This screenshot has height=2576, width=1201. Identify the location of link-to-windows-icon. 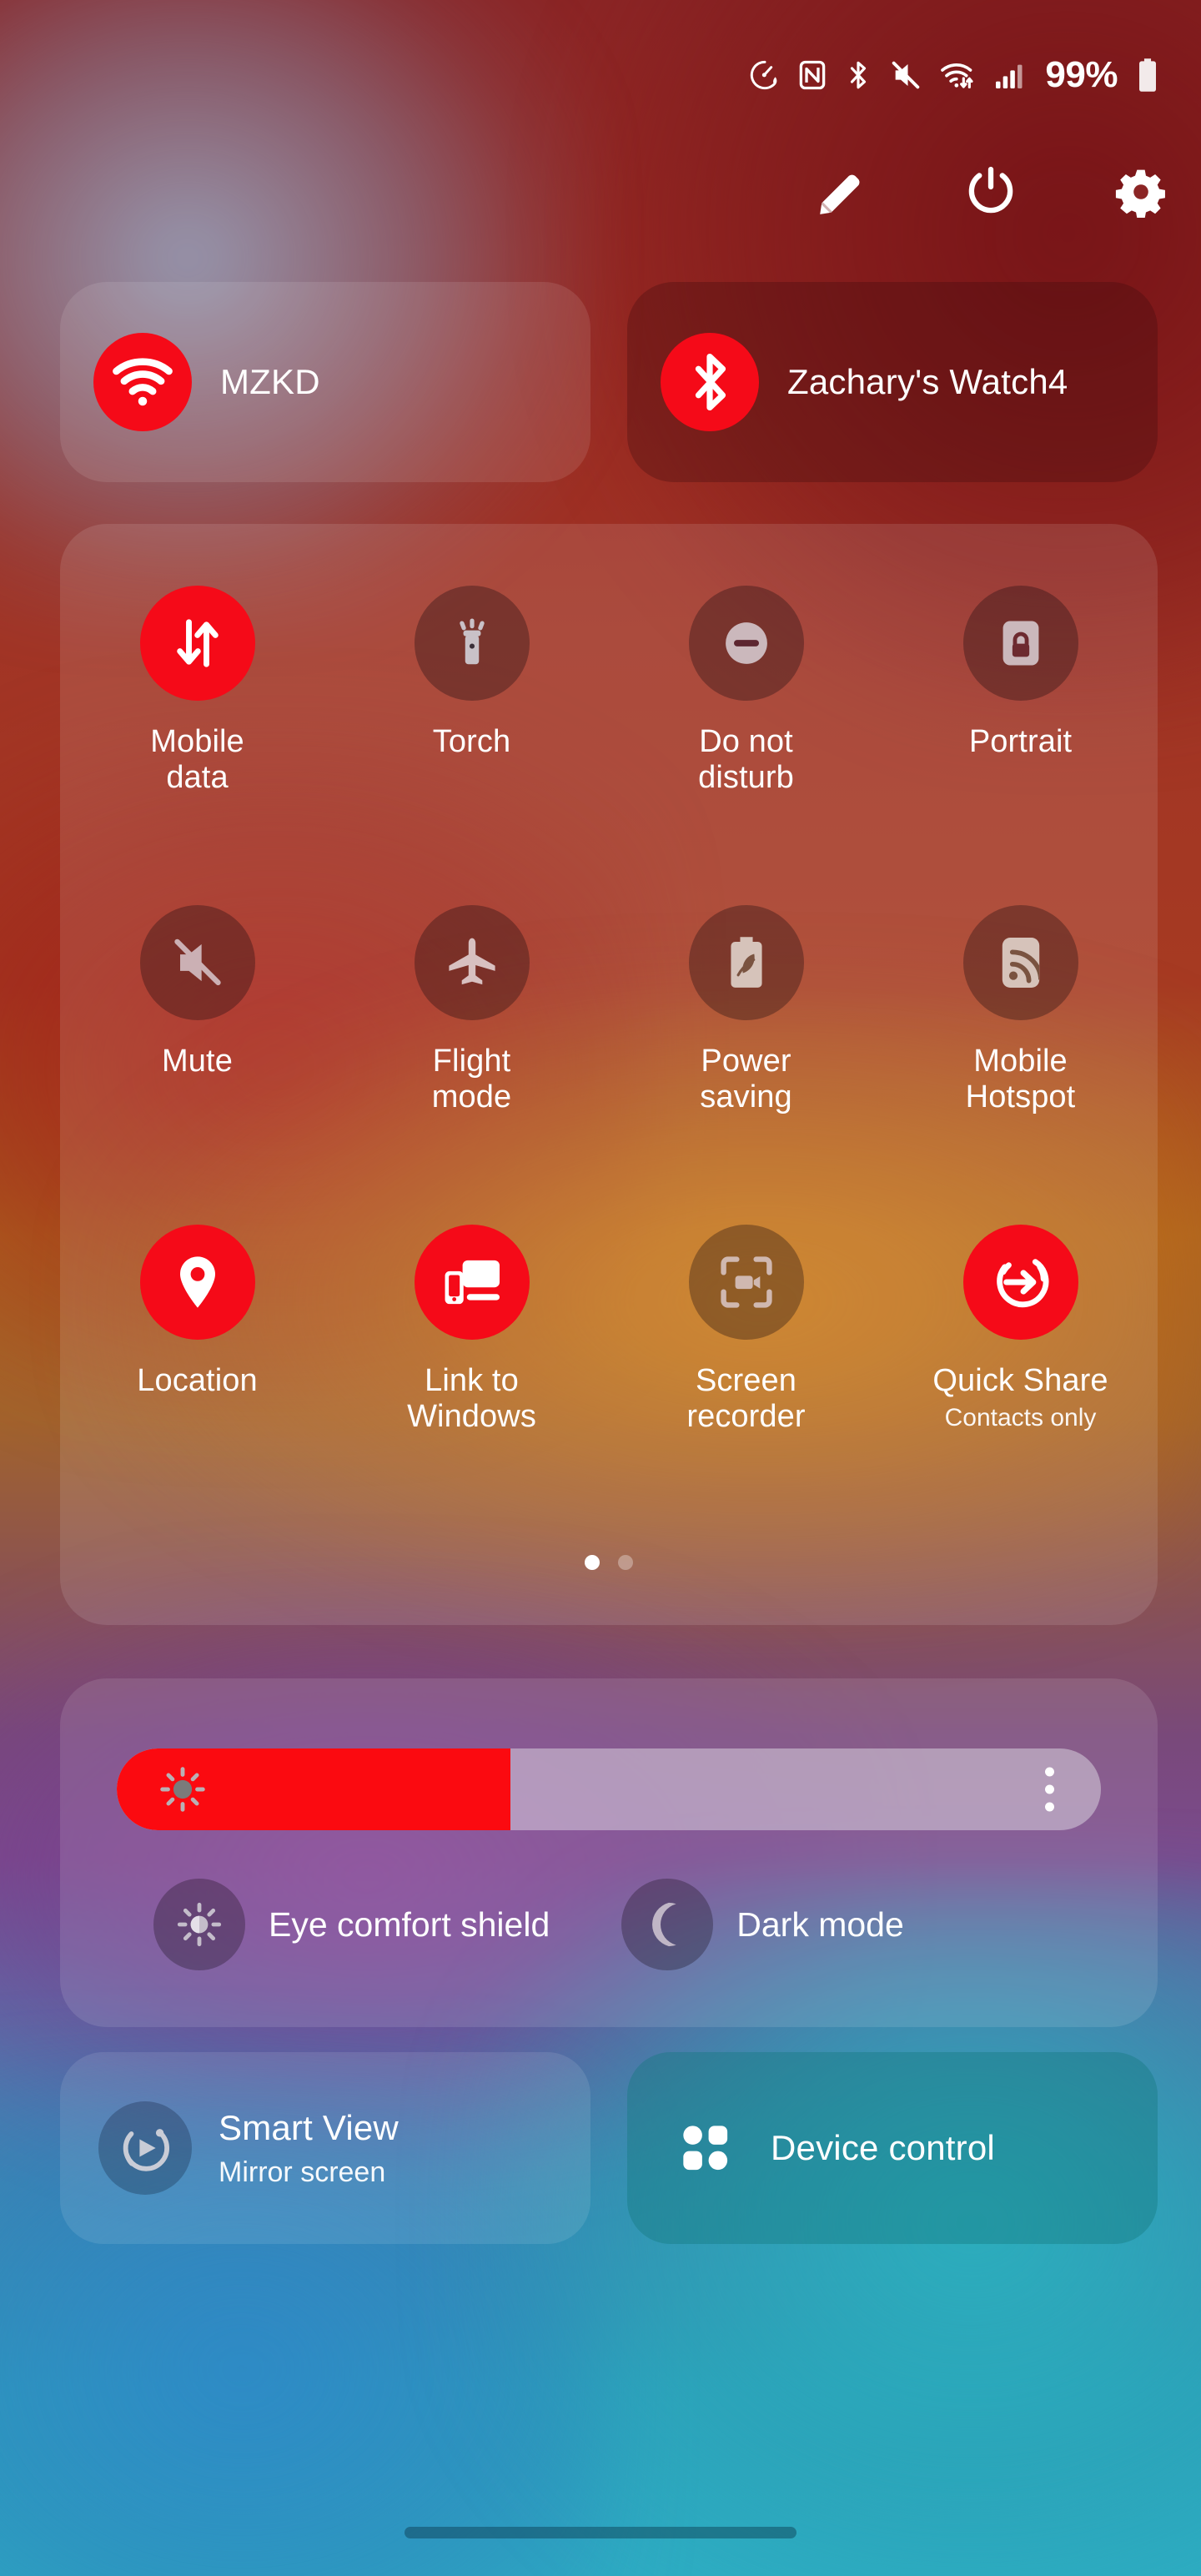
(472, 1282).